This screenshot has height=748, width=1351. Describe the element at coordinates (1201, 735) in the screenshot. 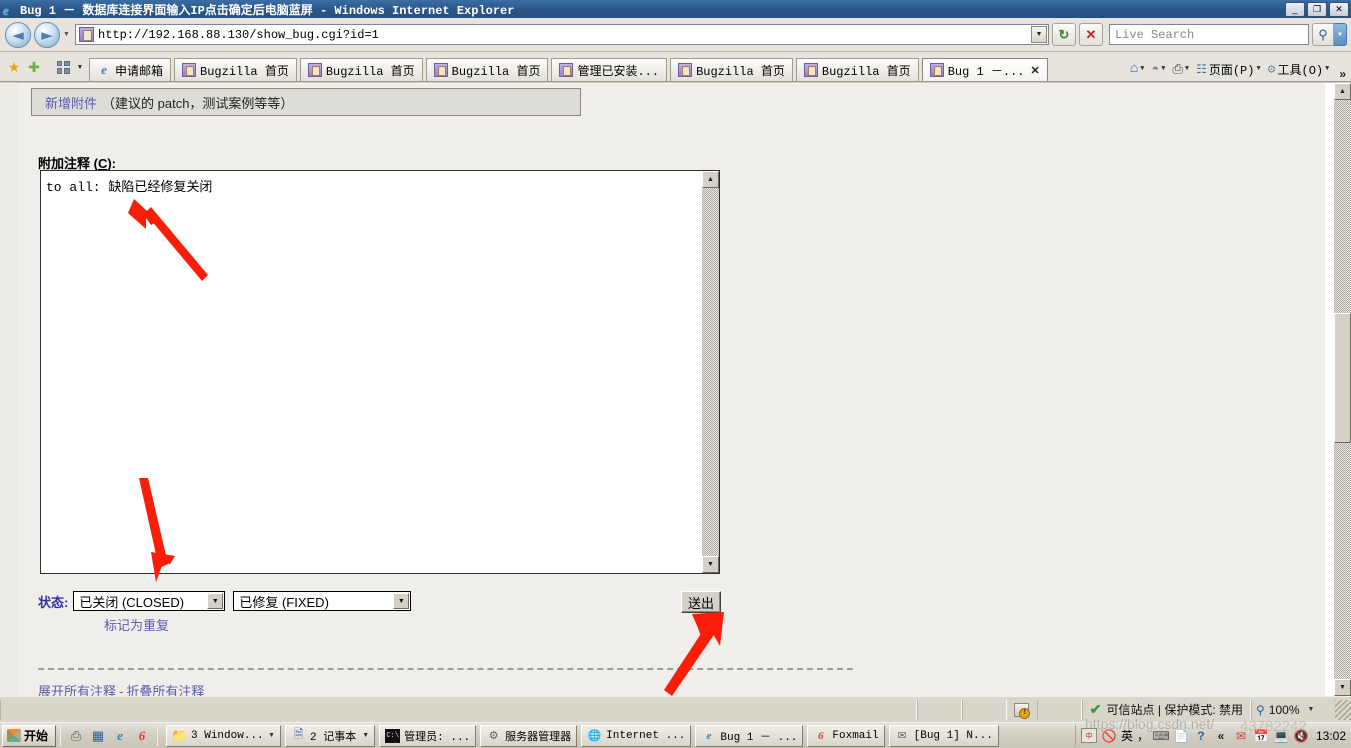

I see `help-icon: ?` at that location.